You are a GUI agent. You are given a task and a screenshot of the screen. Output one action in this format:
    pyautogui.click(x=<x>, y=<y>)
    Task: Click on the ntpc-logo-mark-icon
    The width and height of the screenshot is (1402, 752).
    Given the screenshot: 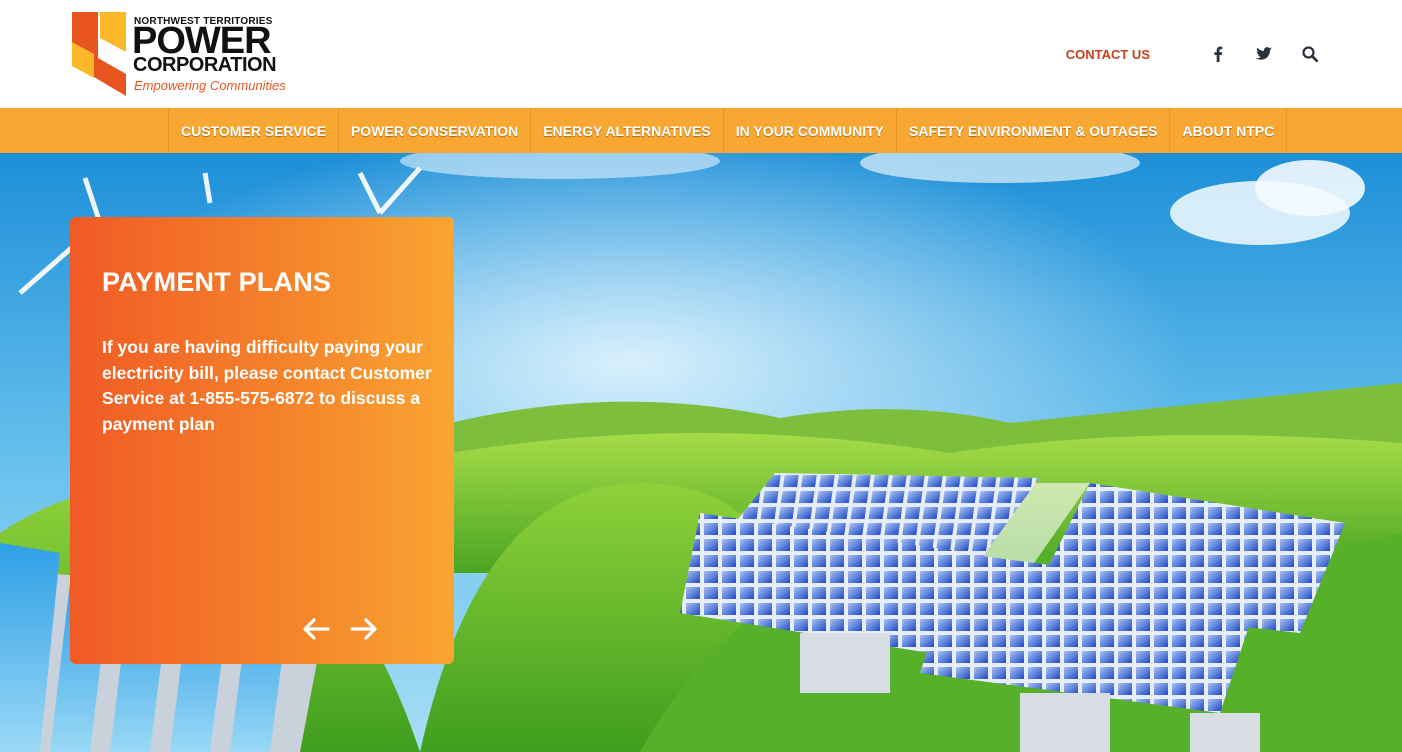 What is the action you would take?
    pyautogui.click(x=99, y=54)
    